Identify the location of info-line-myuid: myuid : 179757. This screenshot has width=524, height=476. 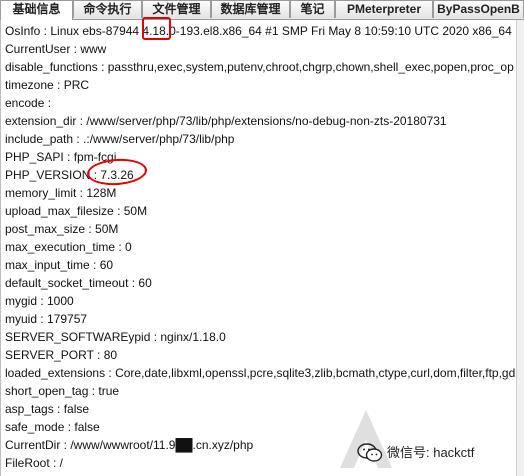
(46, 319).